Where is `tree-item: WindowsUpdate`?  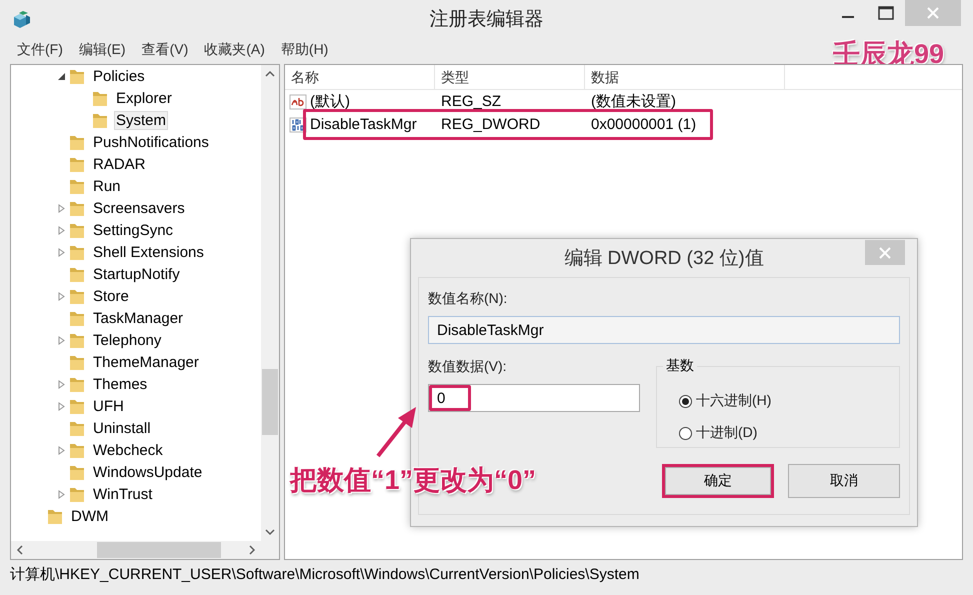
tree-item: WindowsUpdate is located at coordinates (147, 472).